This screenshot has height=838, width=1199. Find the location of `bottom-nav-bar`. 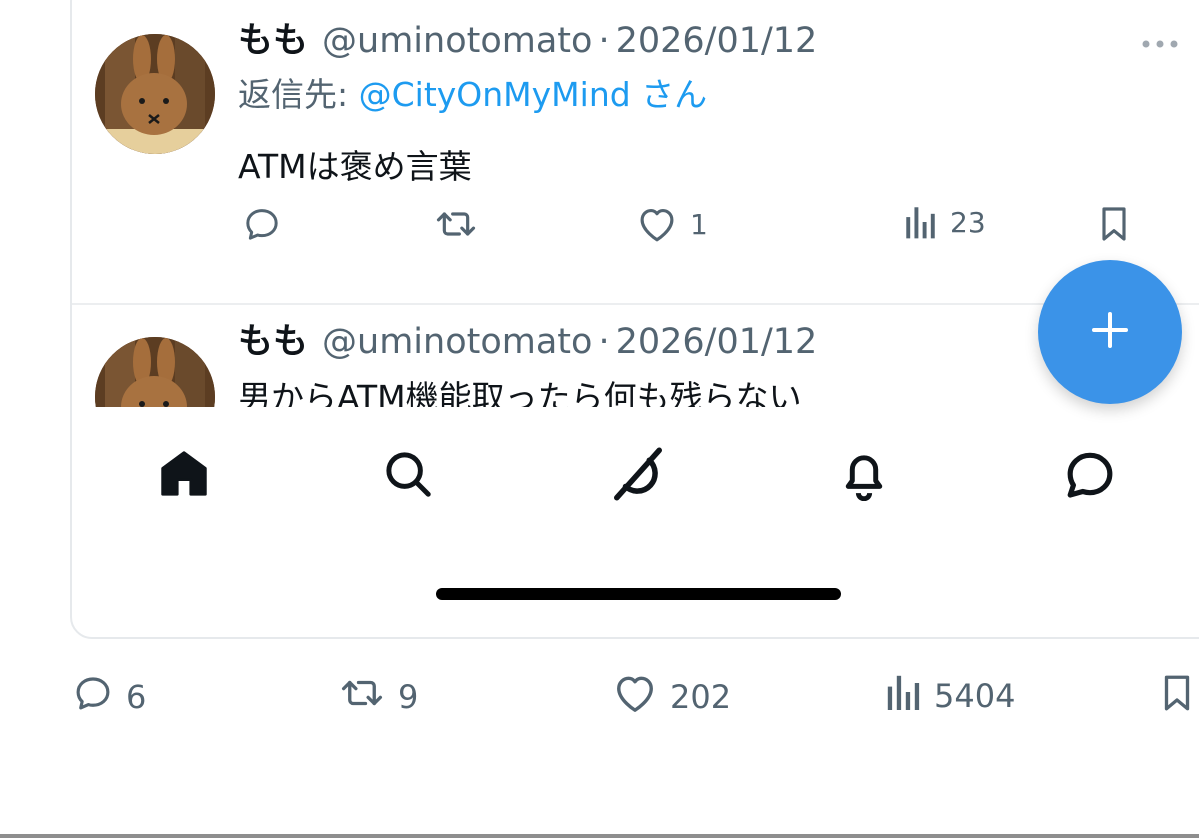

bottom-nav-bar is located at coordinates (635, 473).